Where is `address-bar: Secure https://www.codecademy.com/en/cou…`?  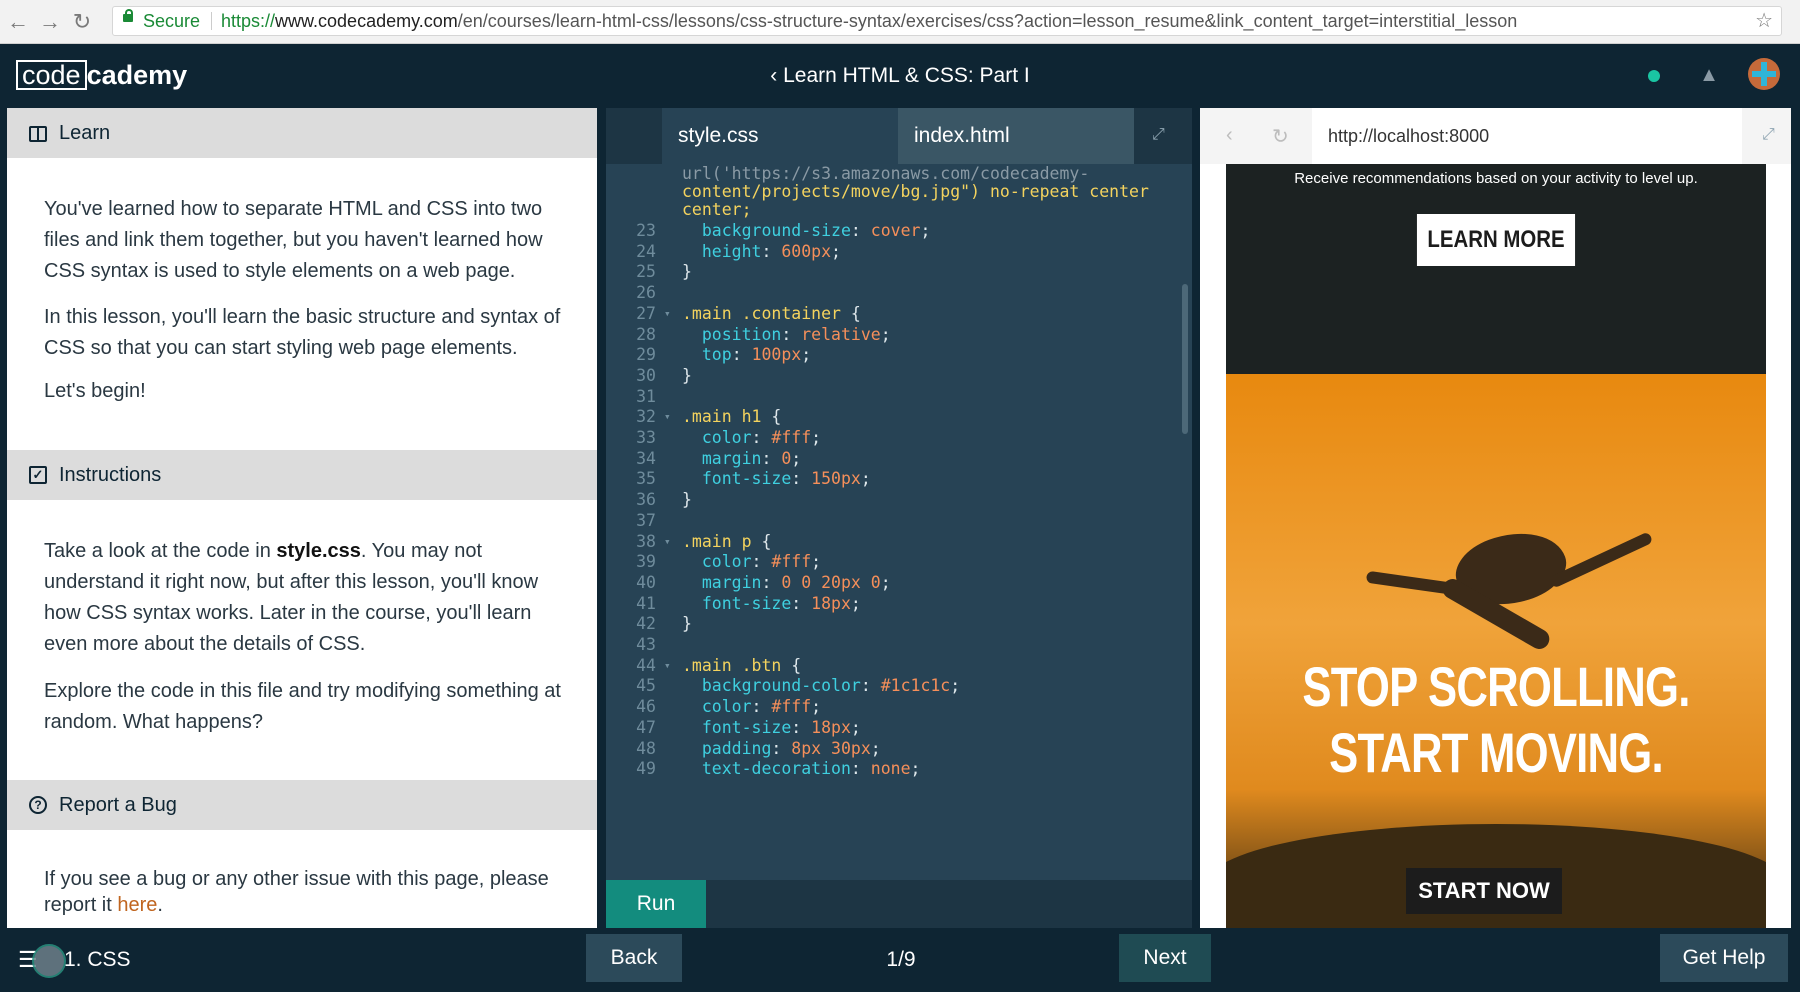
address-bar: Secure https://www.codecademy.com/en/cou… is located at coordinates (947, 21).